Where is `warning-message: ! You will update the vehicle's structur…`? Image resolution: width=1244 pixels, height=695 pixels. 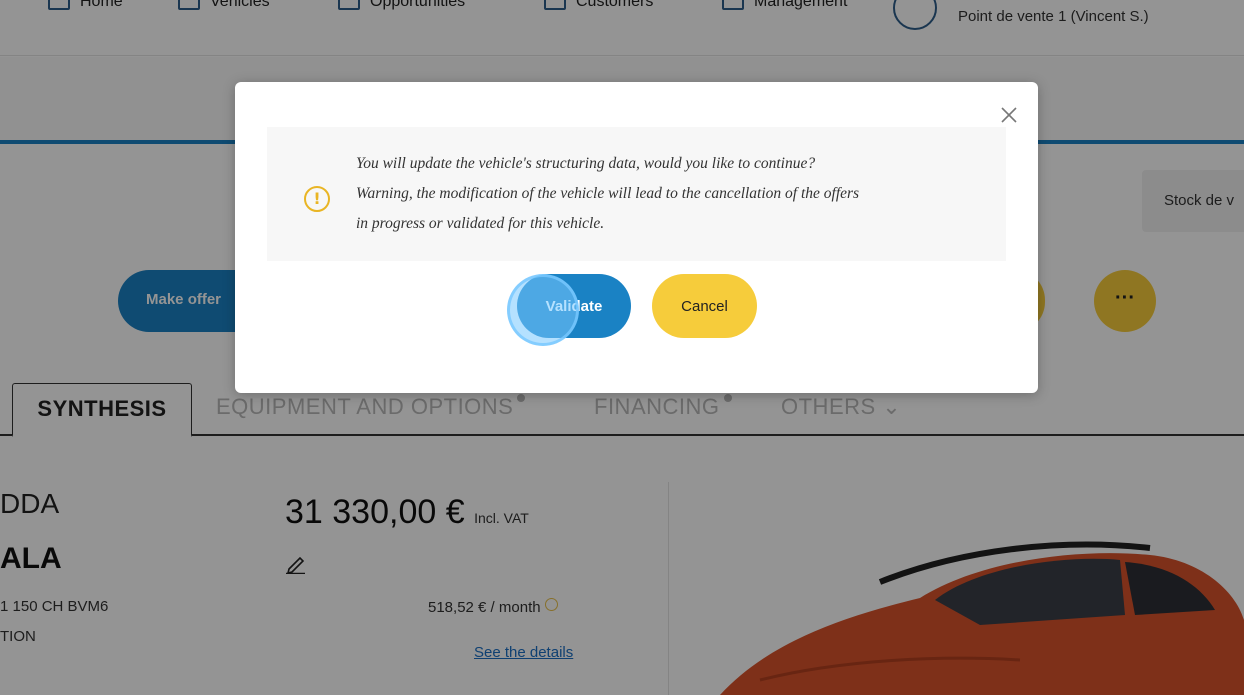
warning-message: ! You will update the vehicle's structur… is located at coordinates (636, 194).